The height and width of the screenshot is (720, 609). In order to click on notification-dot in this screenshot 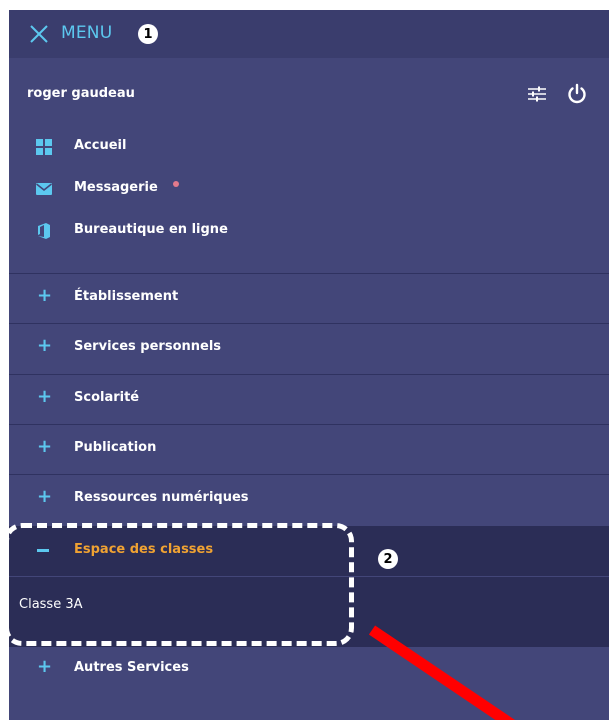, I will do `click(176, 184)`.